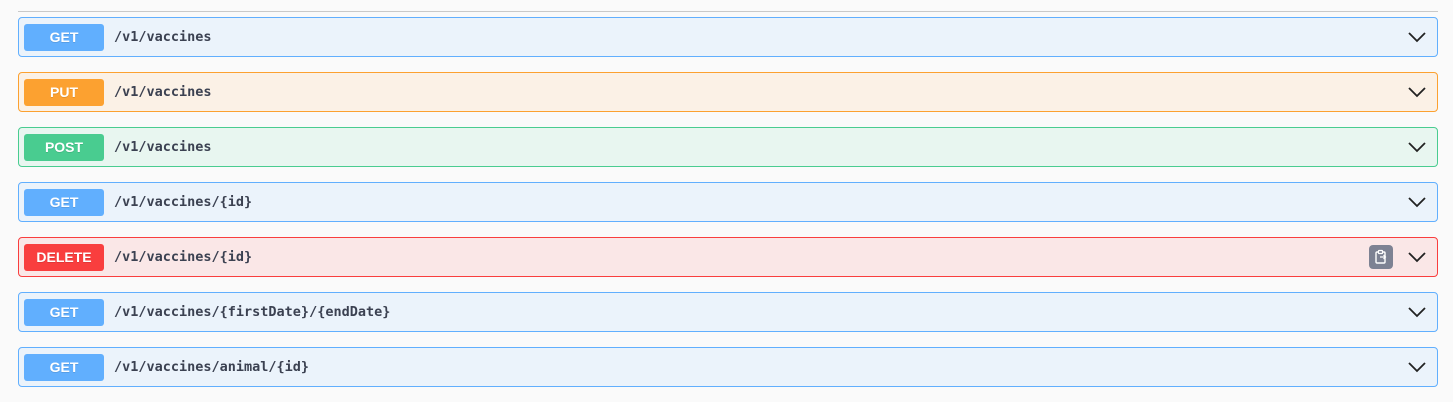 The width and height of the screenshot is (1453, 402). What do you see at coordinates (728, 367) in the screenshot?
I see `operation-get-vaccines-by-animal: GET /v1/vaccines/animal/{id}` at bounding box center [728, 367].